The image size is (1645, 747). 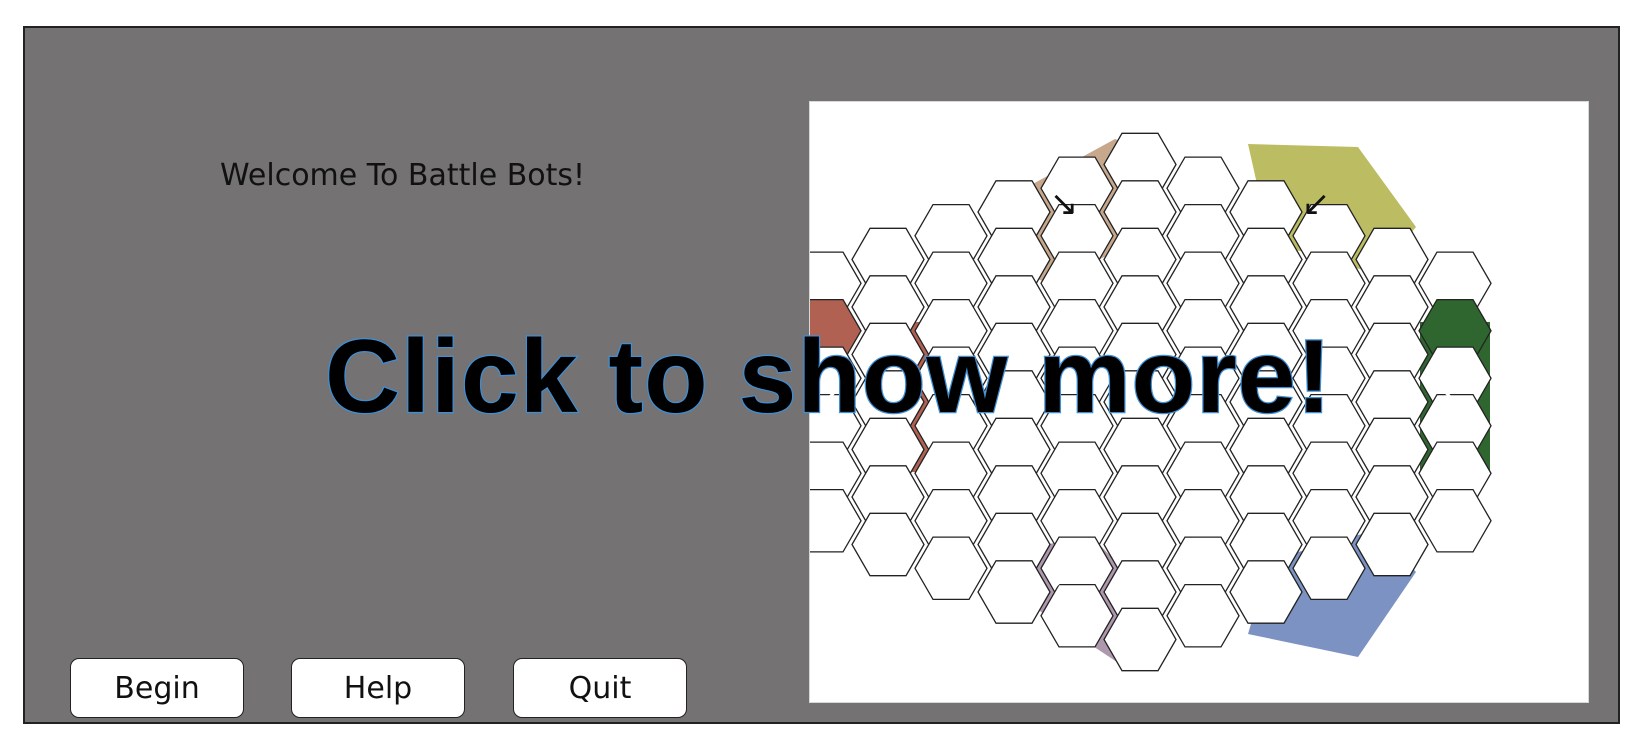 I want to click on welcome-title: Welcome To Battle Bots!, so click(x=403, y=175).